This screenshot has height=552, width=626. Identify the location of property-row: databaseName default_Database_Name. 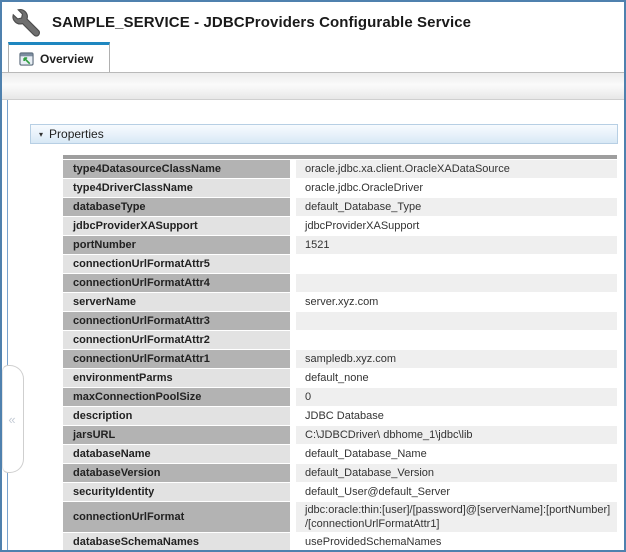
(340, 454).